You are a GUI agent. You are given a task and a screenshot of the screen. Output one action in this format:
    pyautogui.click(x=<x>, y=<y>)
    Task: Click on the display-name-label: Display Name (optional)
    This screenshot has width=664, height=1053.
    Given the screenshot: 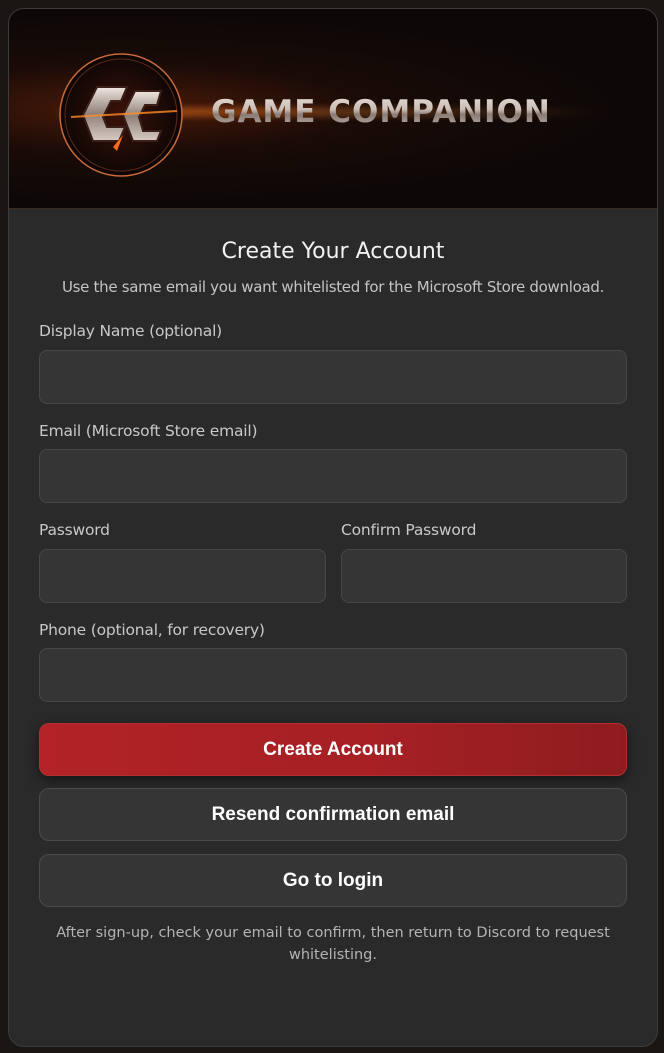 What is the action you would take?
    pyautogui.click(x=131, y=331)
    